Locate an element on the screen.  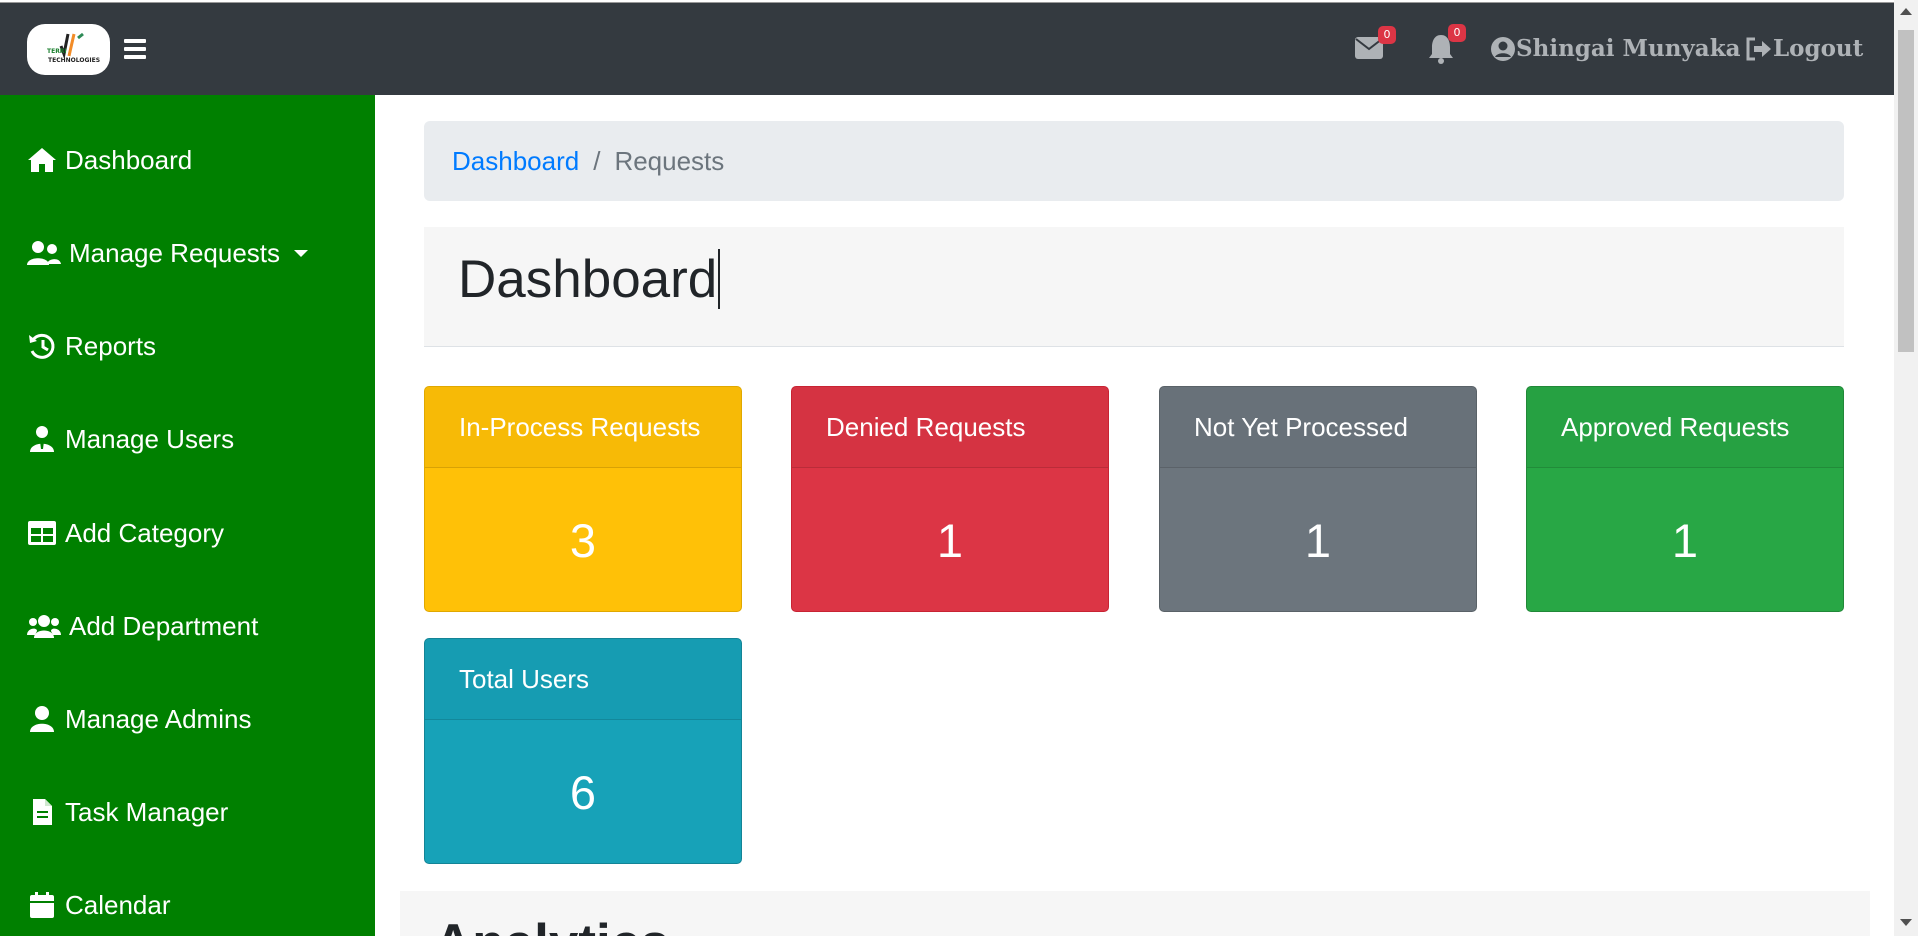
text-caret is located at coordinates (719, 279).